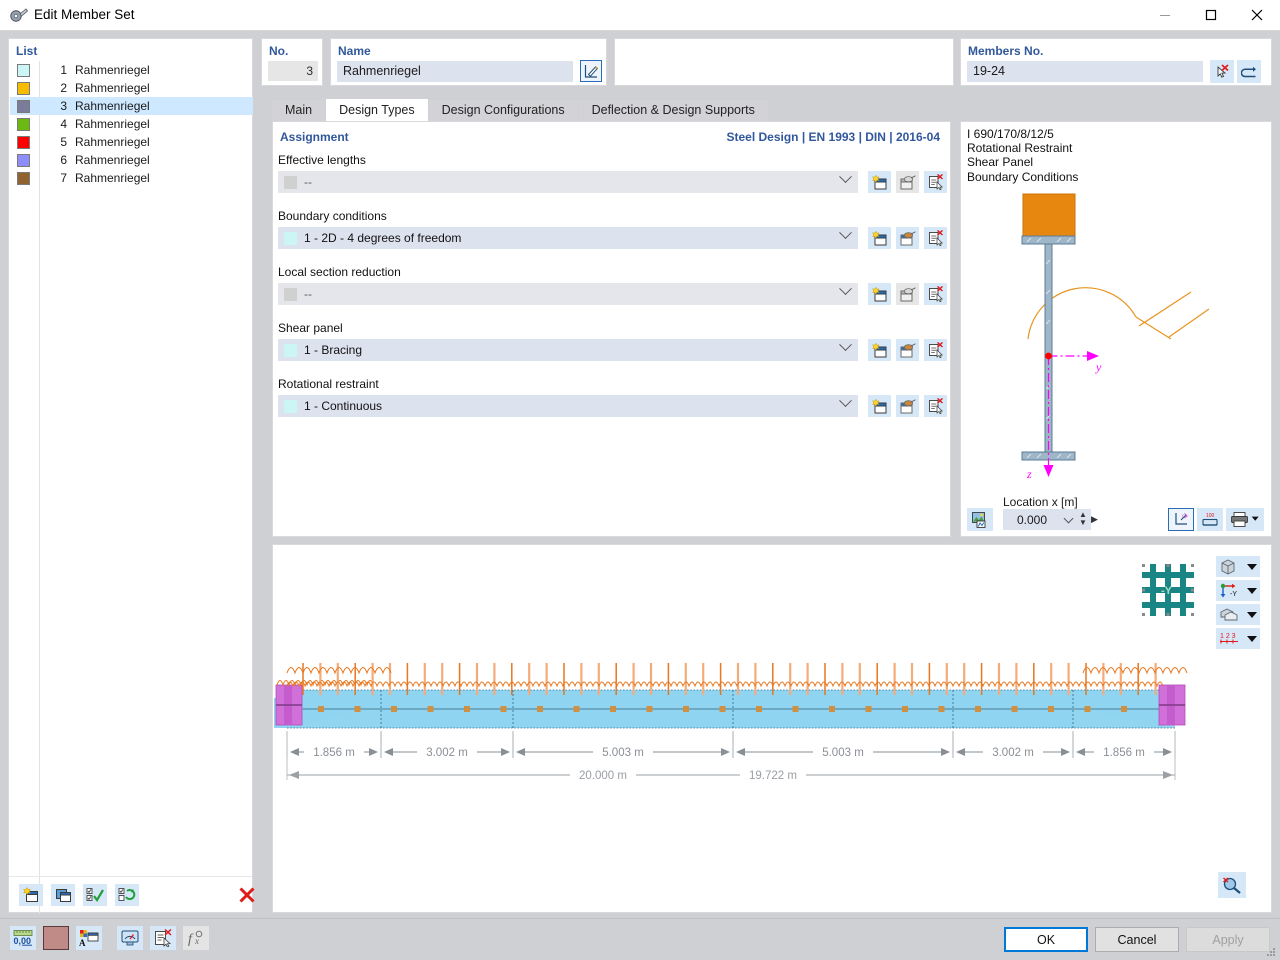 This screenshot has width=1280, height=960. Describe the element at coordinates (1046, 939) in the screenshot. I see `ok-button: OK` at that location.